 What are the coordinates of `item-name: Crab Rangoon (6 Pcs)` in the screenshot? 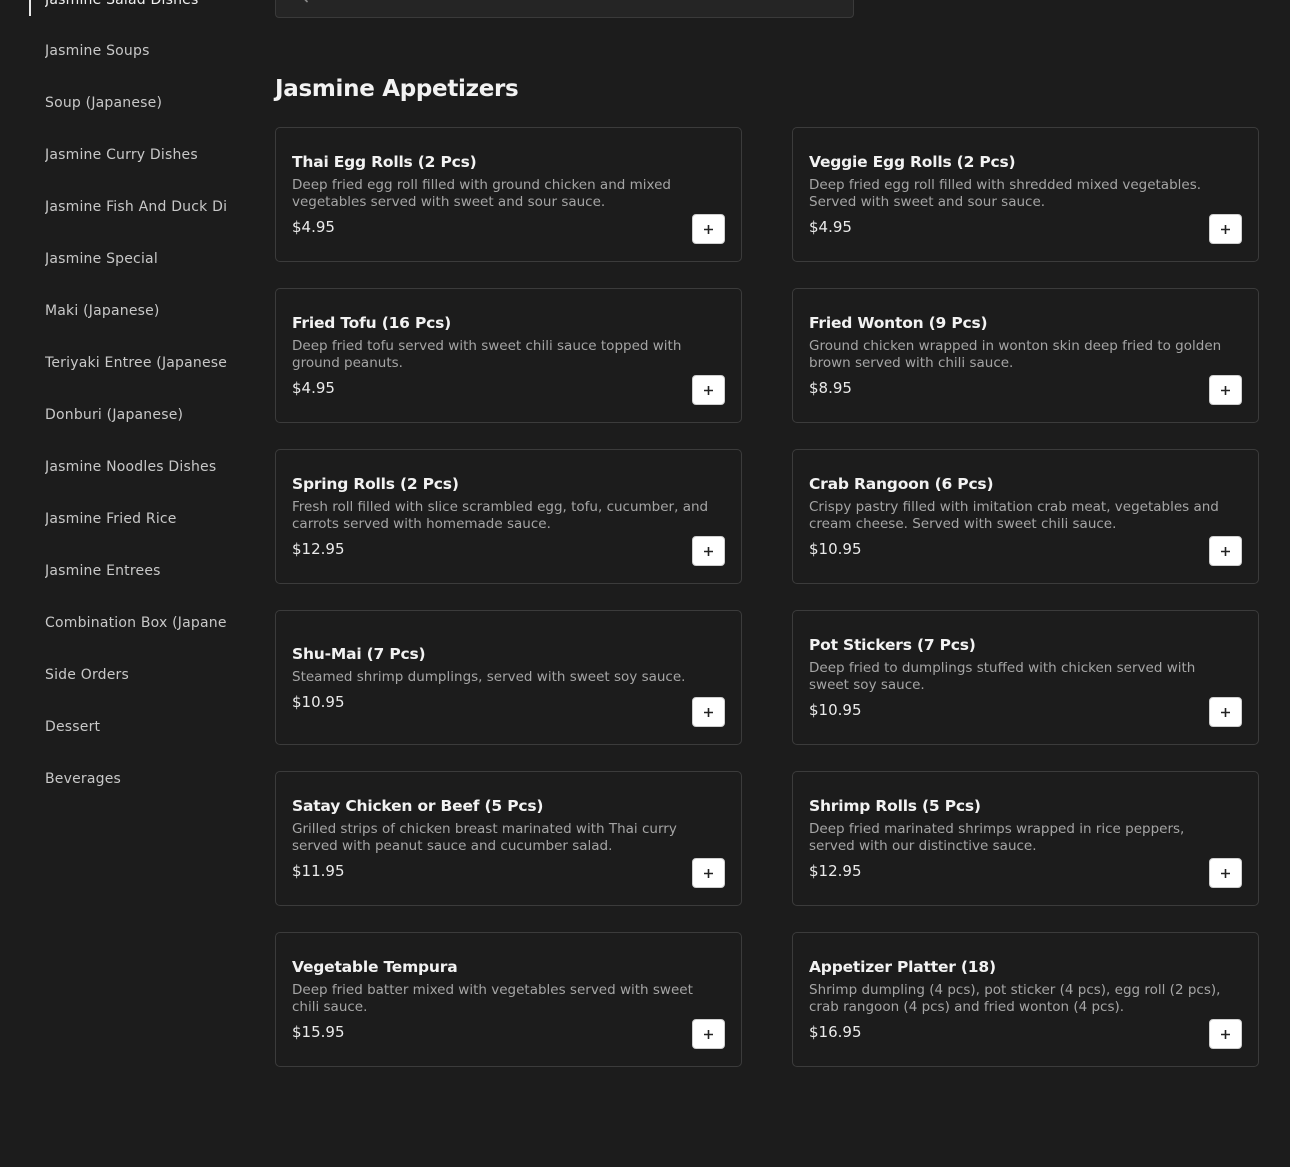 It's located at (901, 484).